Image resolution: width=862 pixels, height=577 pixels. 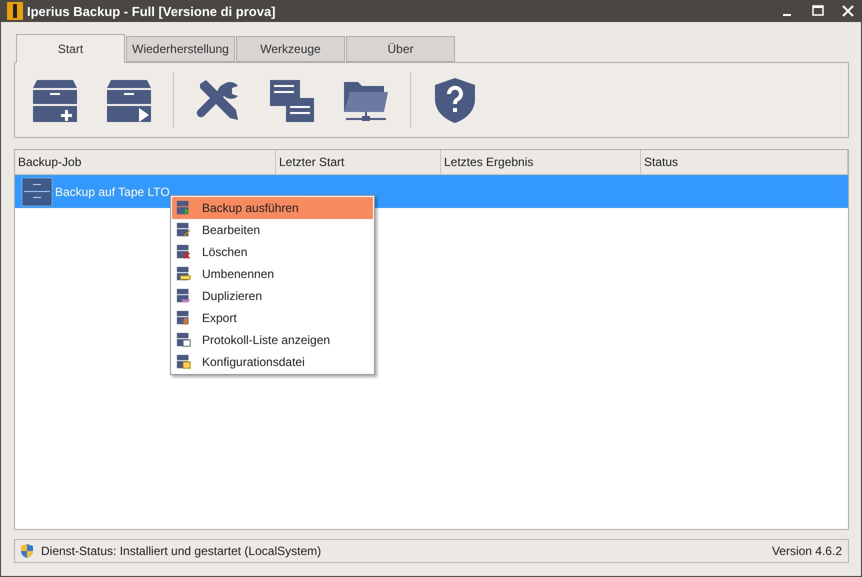 I want to click on tab: Start, so click(x=70, y=48).